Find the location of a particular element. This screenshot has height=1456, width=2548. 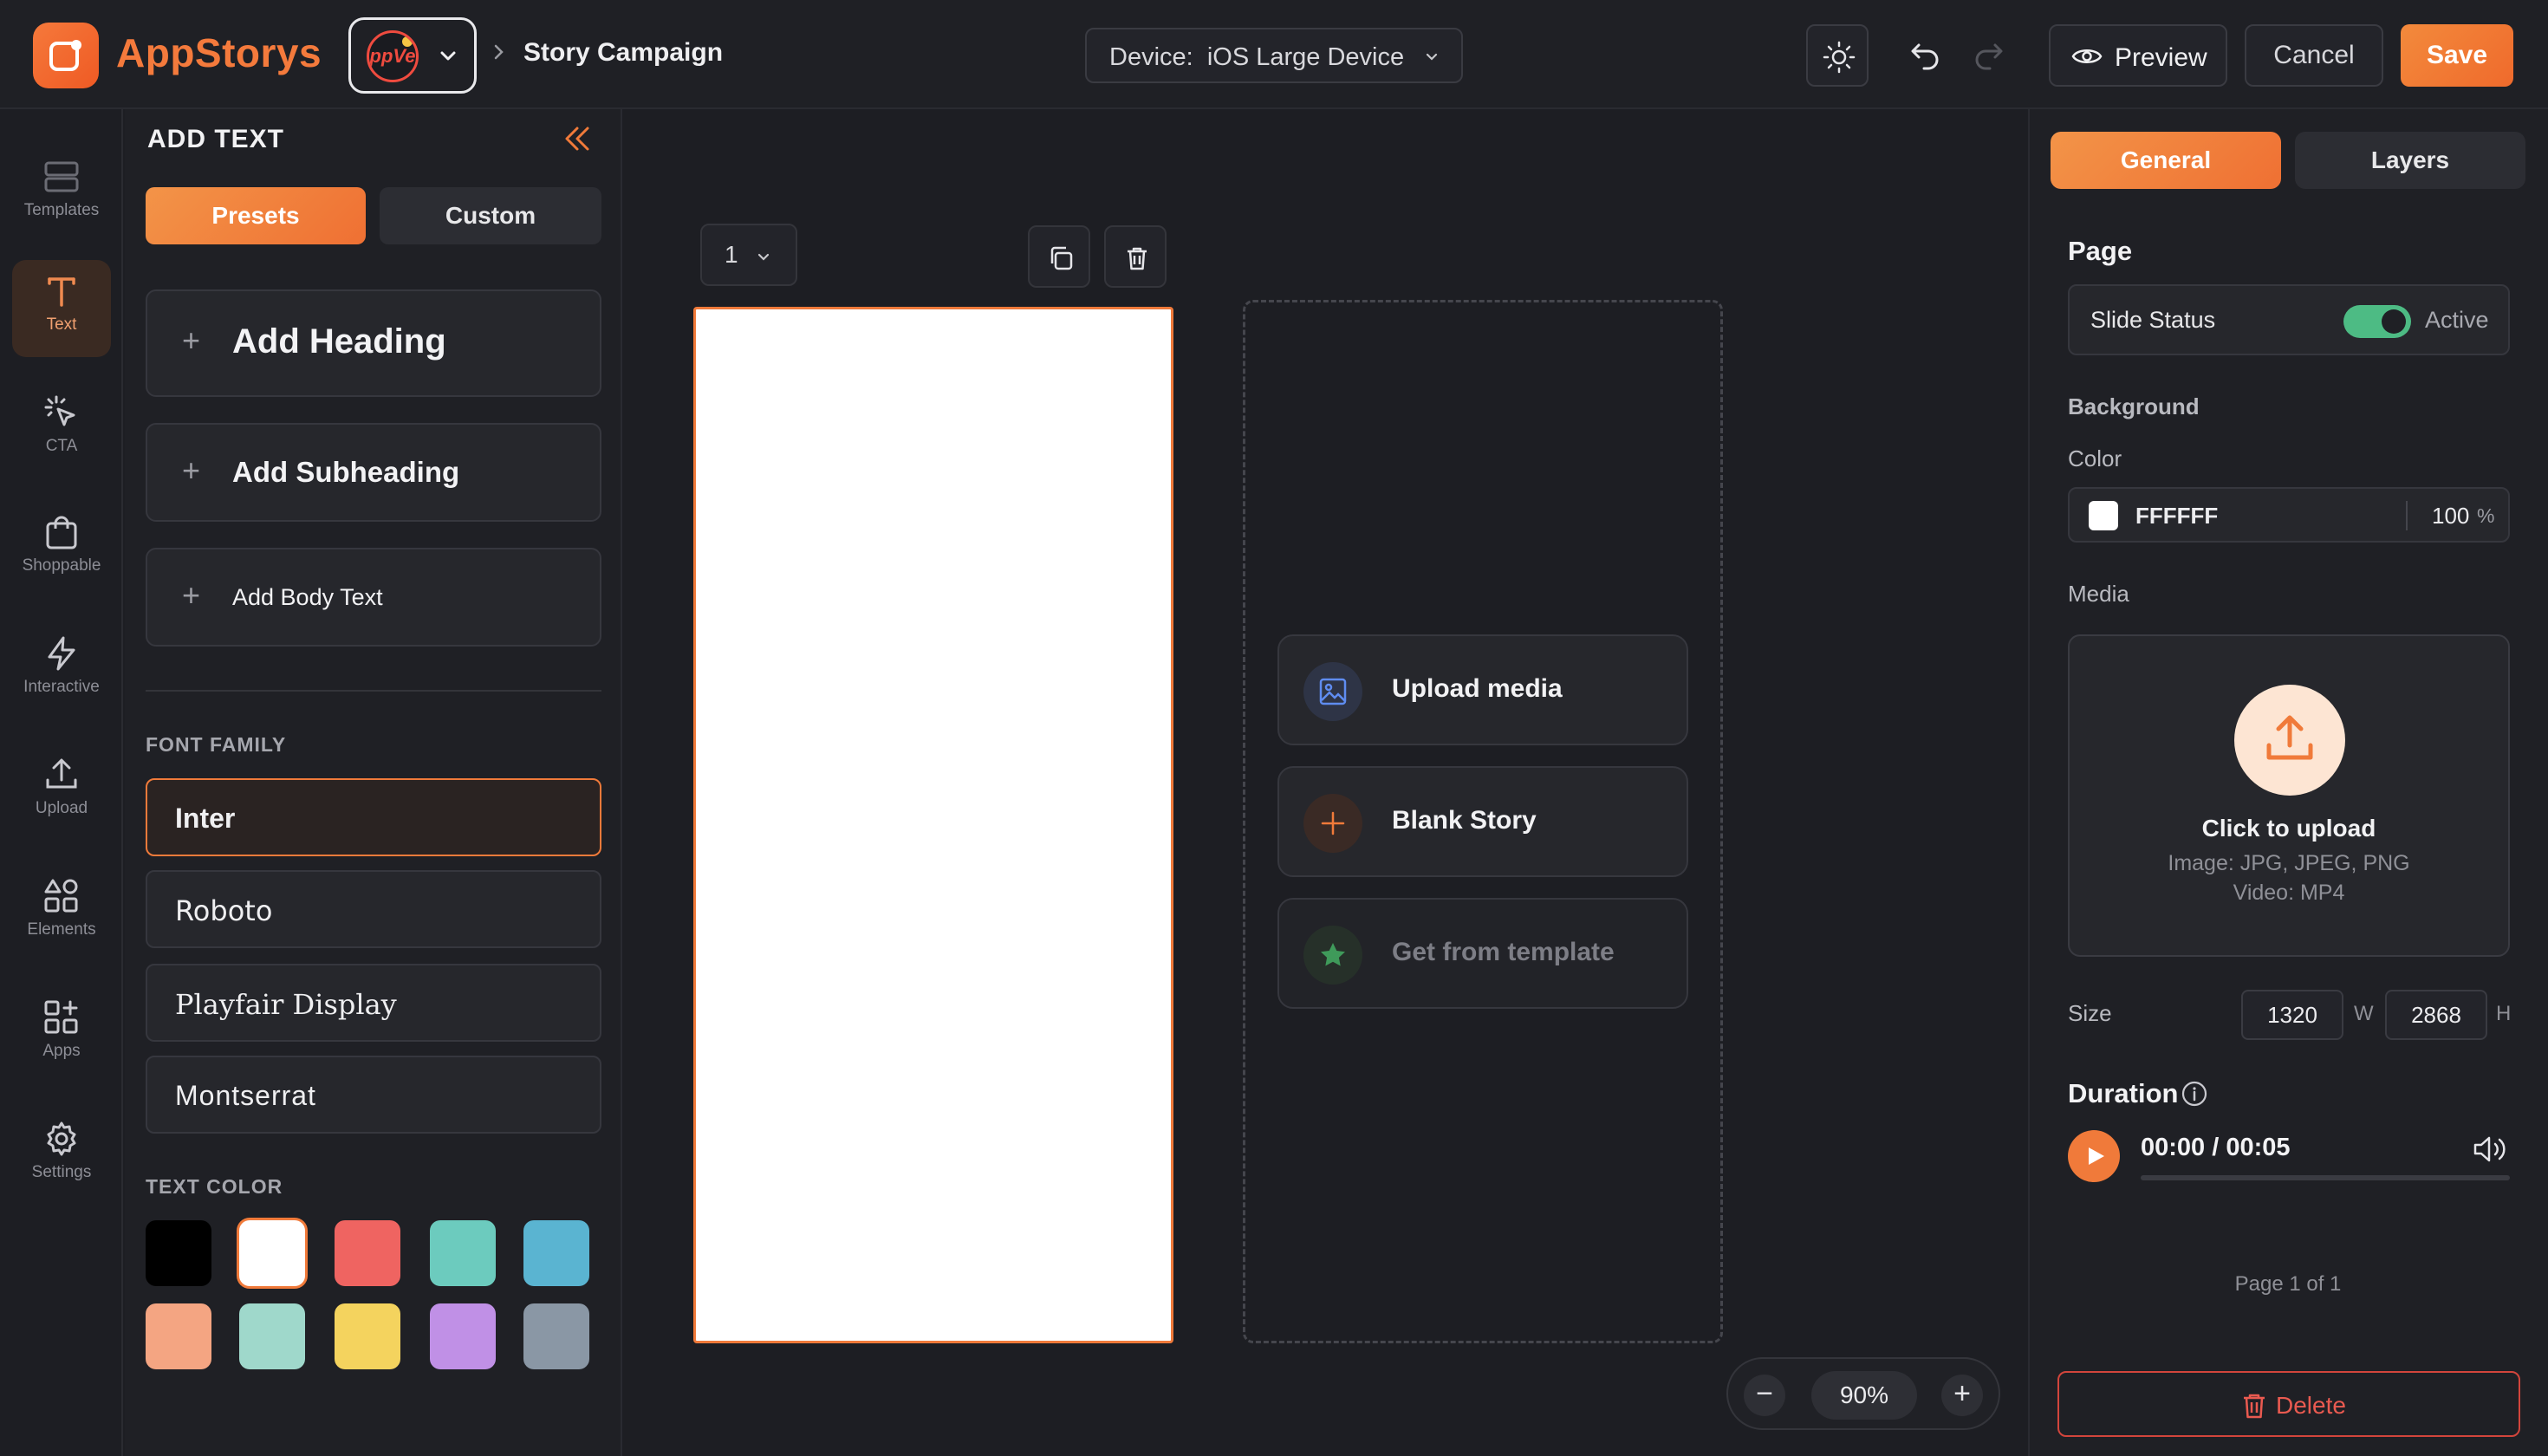

play-button is located at coordinates (2094, 1156).